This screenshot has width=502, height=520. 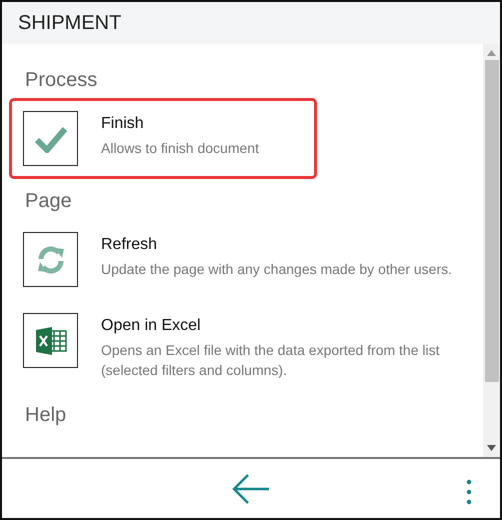 I want to click on action-description: Opens an Excel file with the data exported from the list (selected filters and columns)., so click(x=271, y=360).